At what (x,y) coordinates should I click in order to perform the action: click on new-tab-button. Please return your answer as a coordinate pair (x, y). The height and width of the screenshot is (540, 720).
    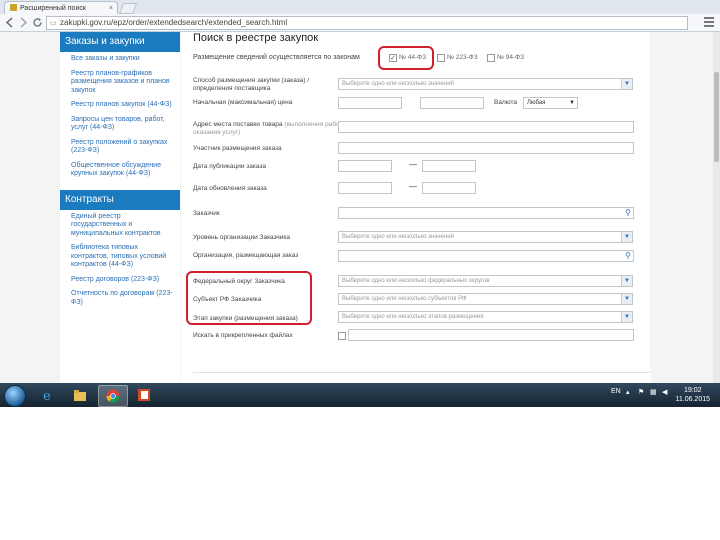
    Looking at the image, I should click on (128, 8).